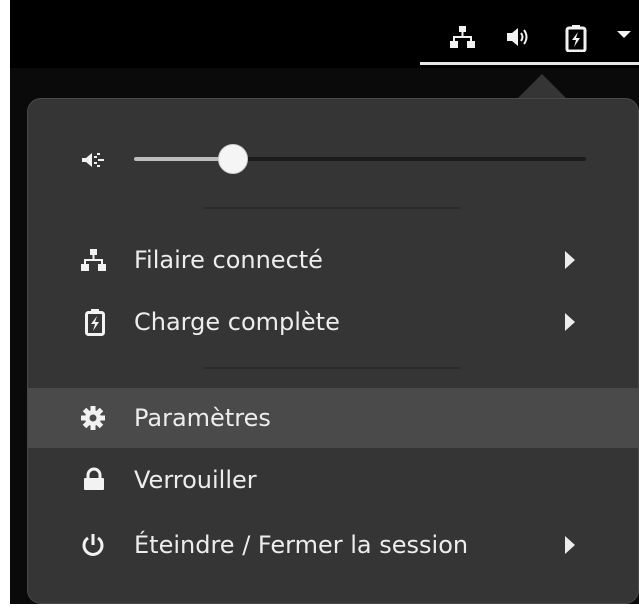 Image resolution: width=639 pixels, height=614 pixels. What do you see at coordinates (529, 63) in the screenshot?
I see `status-area-active-indicator` at bounding box center [529, 63].